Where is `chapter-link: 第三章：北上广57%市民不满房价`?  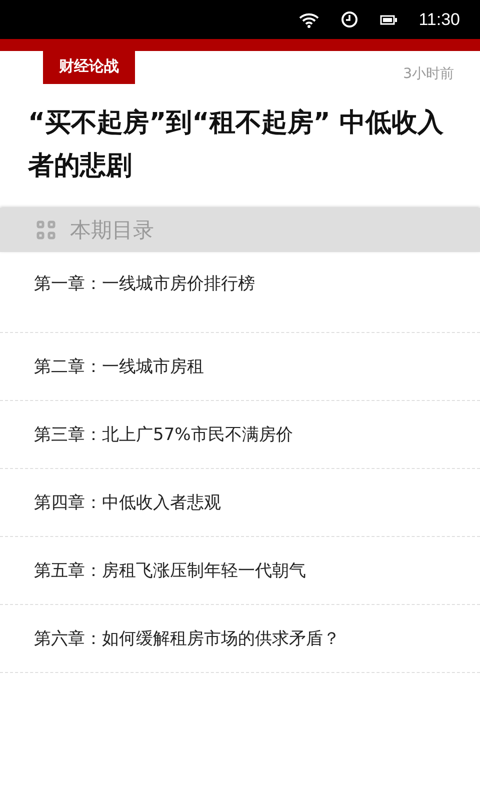 chapter-link: 第三章：北上广57%市民不满房价 is located at coordinates (163, 434).